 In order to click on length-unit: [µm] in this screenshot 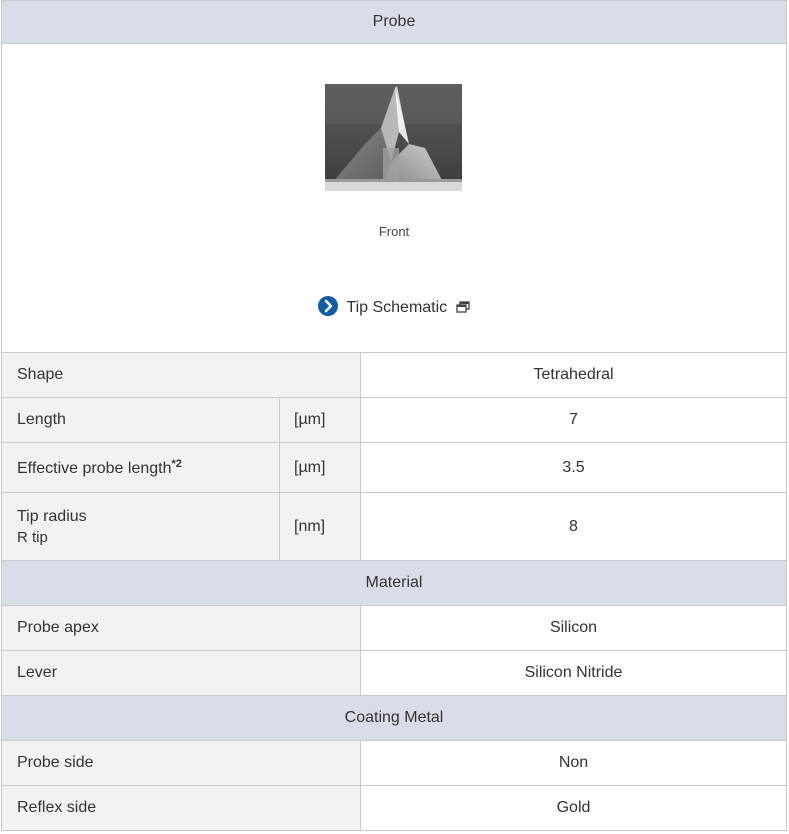, I will do `click(320, 420)`.